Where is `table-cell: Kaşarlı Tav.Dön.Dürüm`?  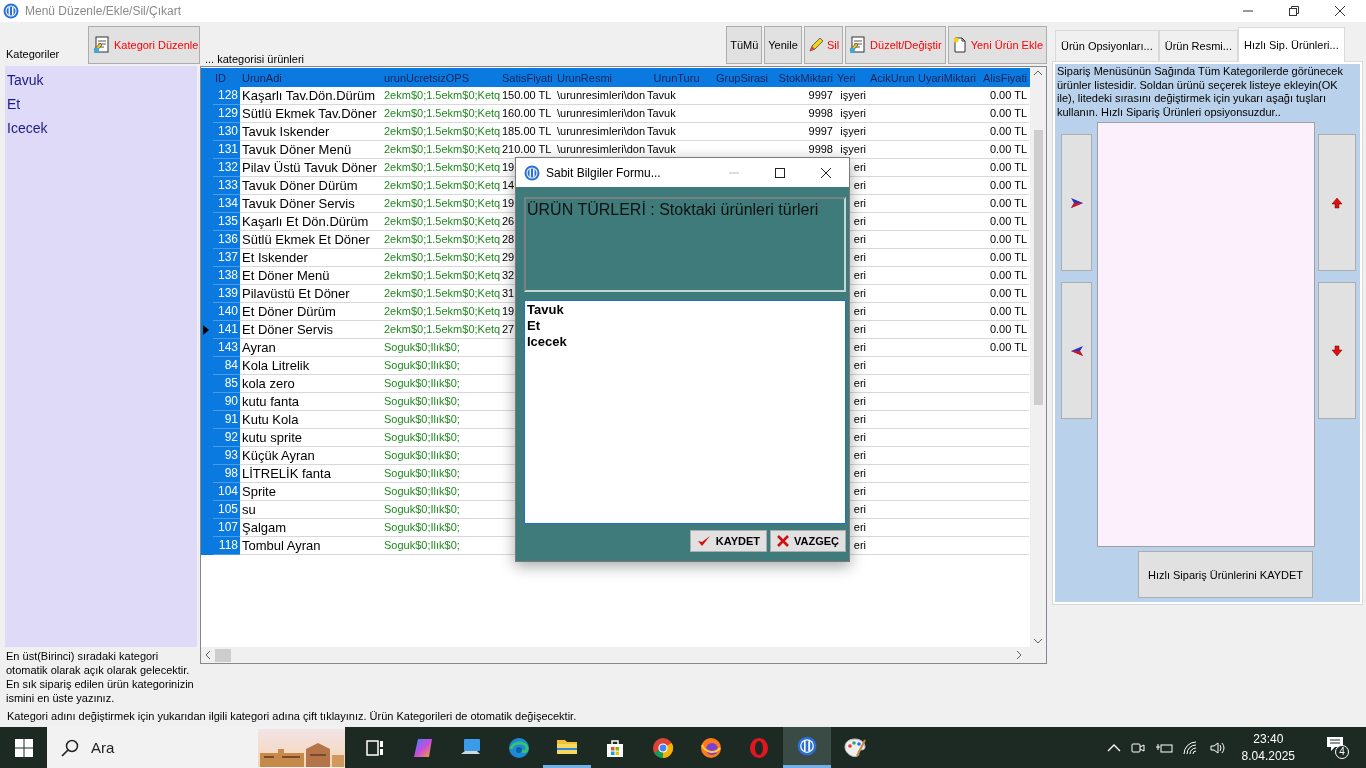
table-cell: Kaşarlı Tav.Dön.Dürüm is located at coordinates (311, 96).